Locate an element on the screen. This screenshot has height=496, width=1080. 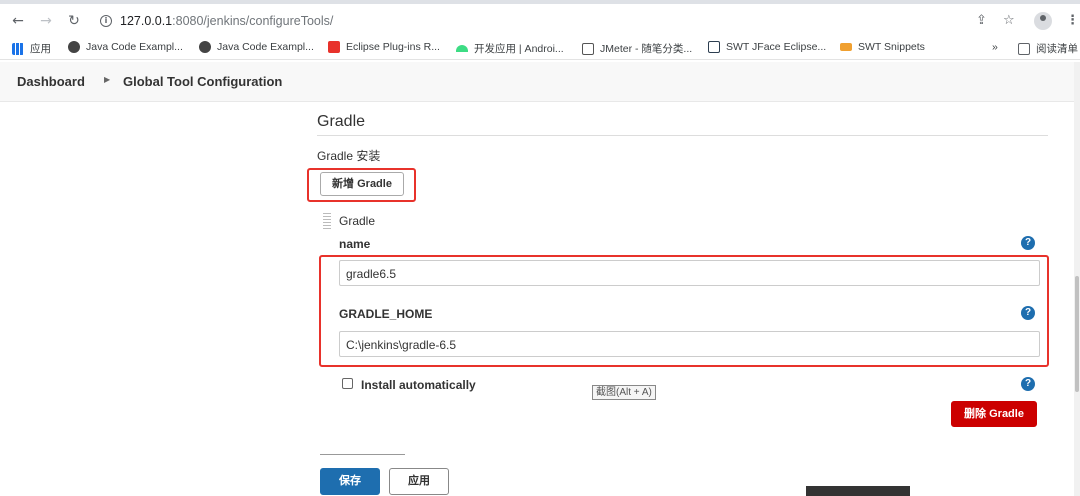
footer-divider is located at coordinates (362, 454).